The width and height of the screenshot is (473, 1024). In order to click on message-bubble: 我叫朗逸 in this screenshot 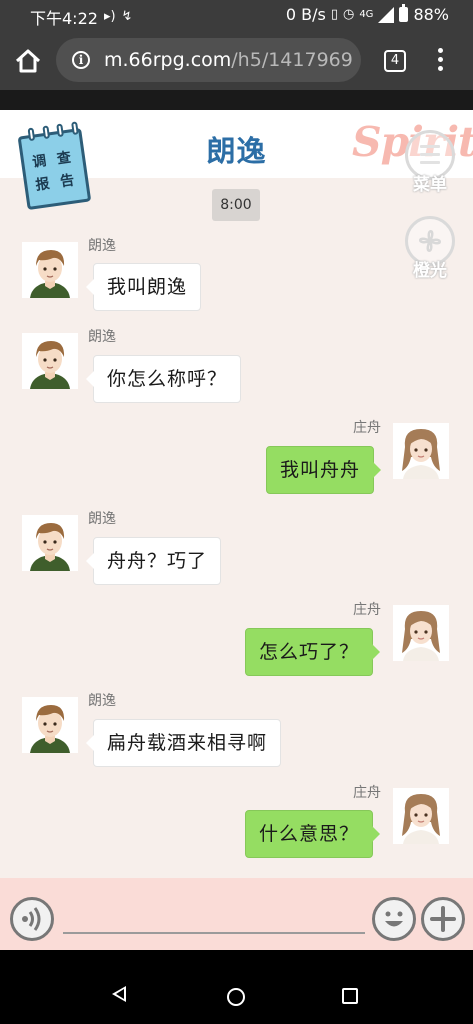, I will do `click(143, 287)`.